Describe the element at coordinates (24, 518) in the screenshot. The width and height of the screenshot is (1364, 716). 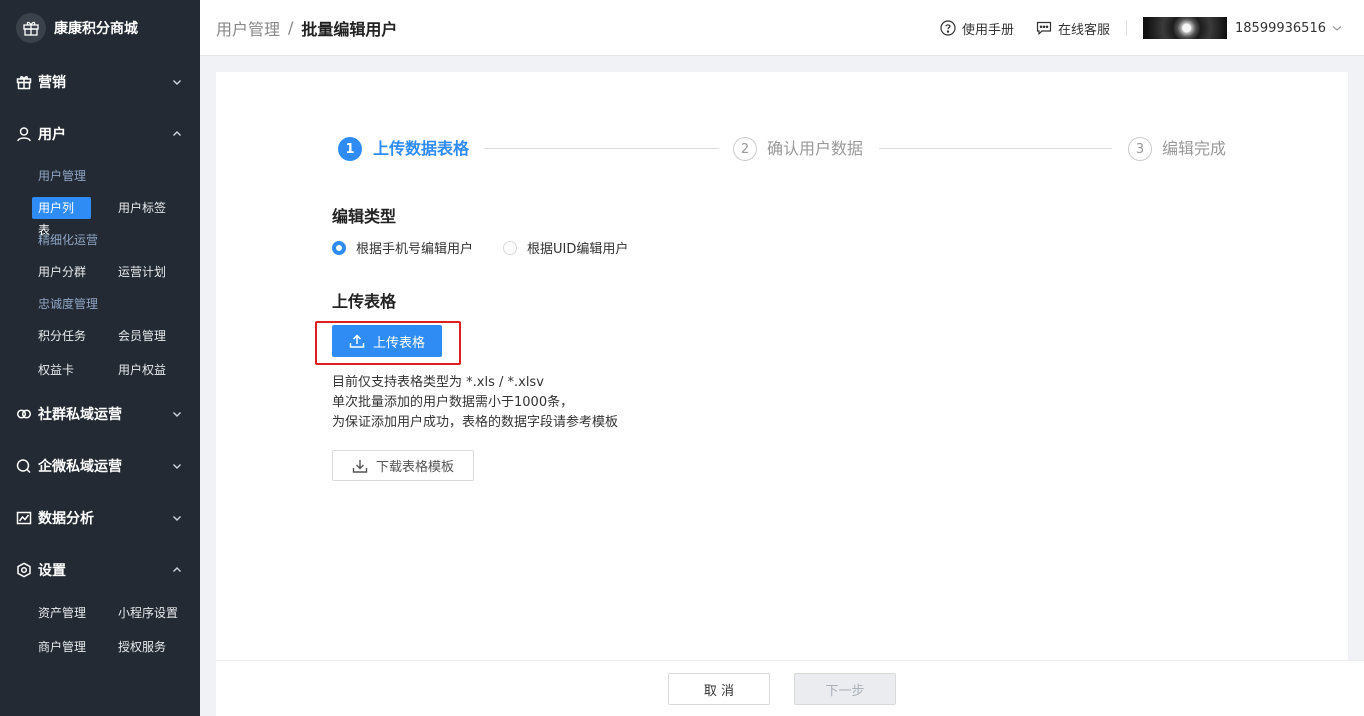
I see `chart-icon` at that location.